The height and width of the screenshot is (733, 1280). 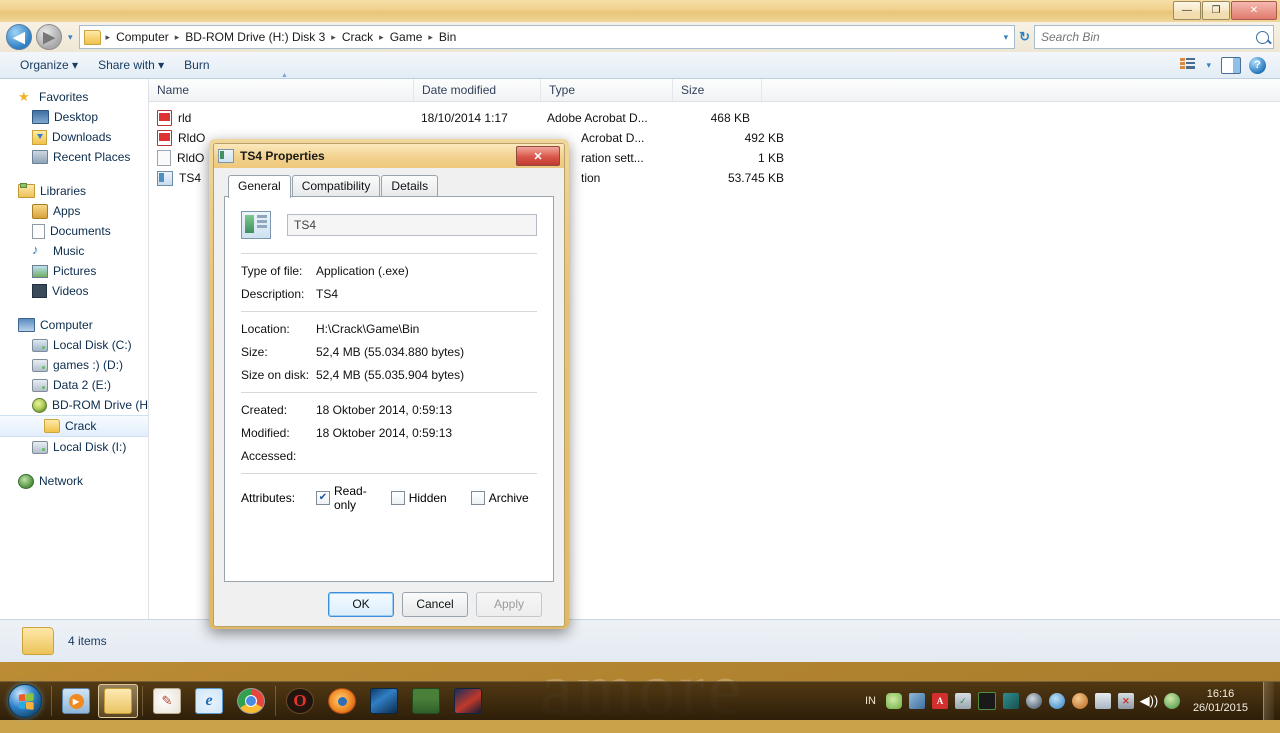 What do you see at coordinates (26, 481) in the screenshot?
I see `network-icon` at bounding box center [26, 481].